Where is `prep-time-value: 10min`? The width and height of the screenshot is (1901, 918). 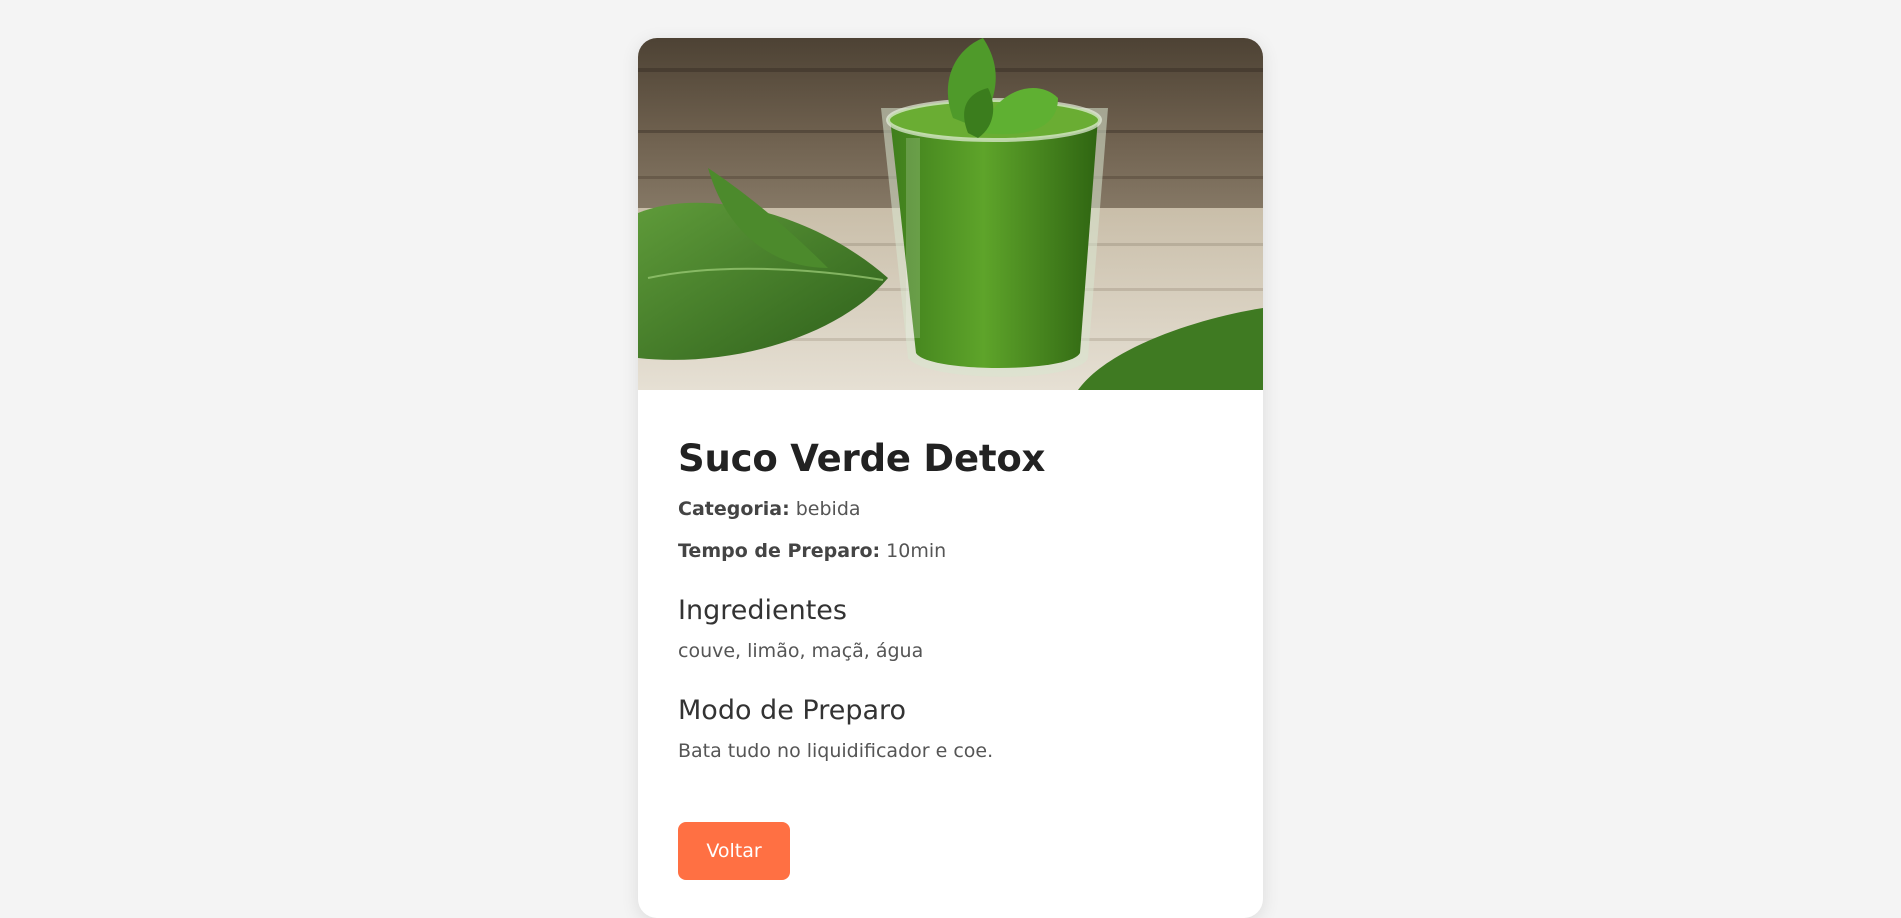 prep-time-value: 10min is located at coordinates (916, 551).